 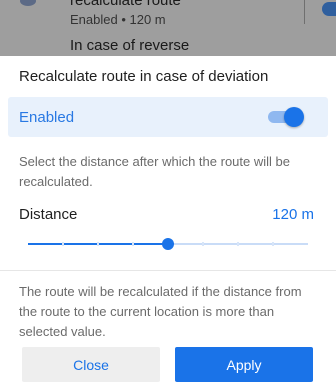 I want to click on distance-value: 120 m, so click(x=293, y=214).